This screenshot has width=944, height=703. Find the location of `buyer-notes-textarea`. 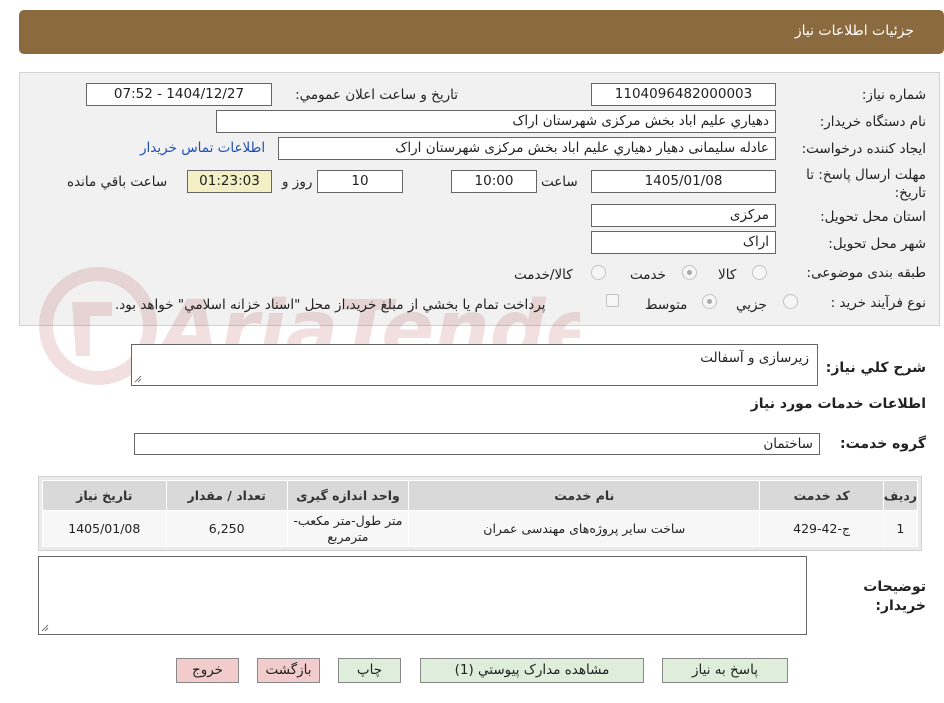

buyer-notes-textarea is located at coordinates (422, 595).